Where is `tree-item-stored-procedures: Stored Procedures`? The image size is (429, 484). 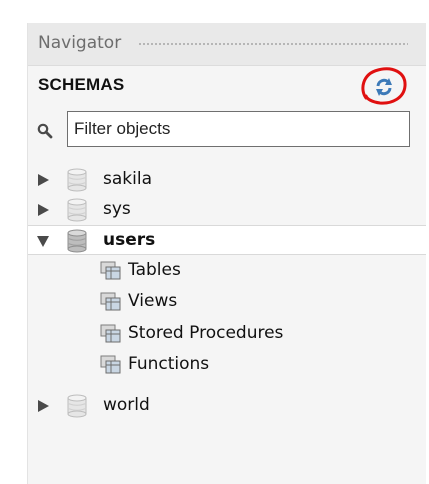 tree-item-stored-procedures: Stored Procedures is located at coordinates (227, 334).